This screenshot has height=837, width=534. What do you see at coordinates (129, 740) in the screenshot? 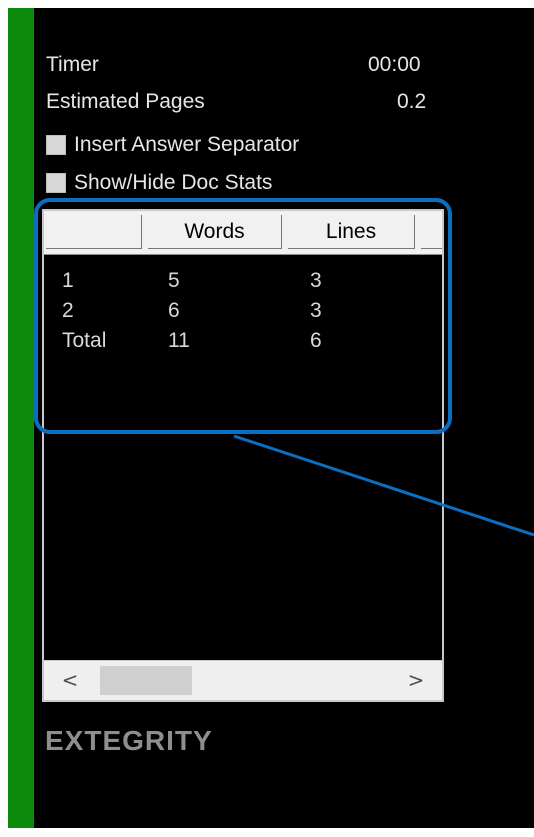
I see `extegrity-logo: EXTEGRITY` at bounding box center [129, 740].